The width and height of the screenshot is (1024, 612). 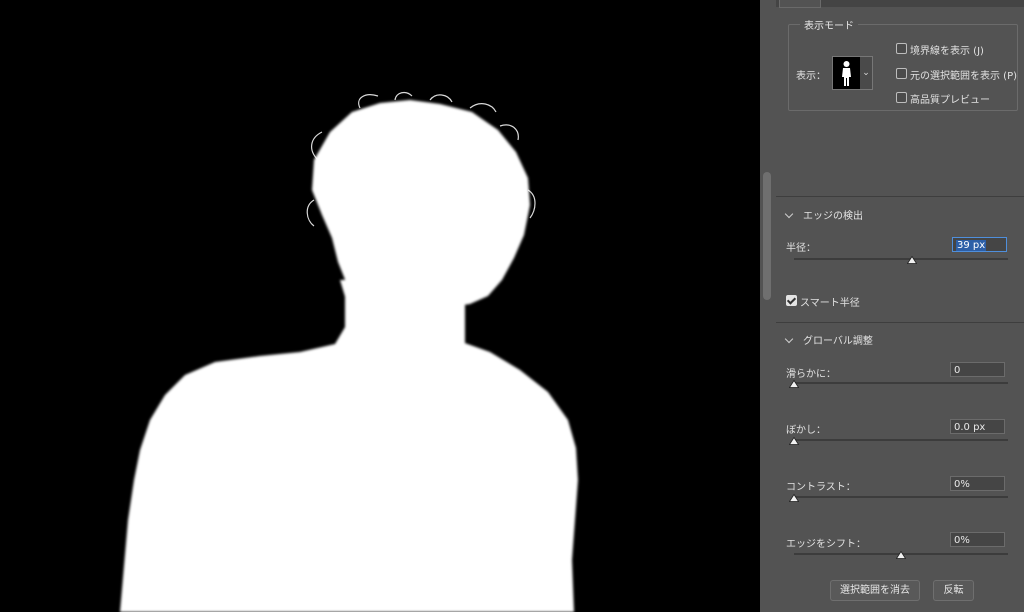 What do you see at coordinates (829, 24) in the screenshot?
I see `display-mode-legend: 表示モード` at bounding box center [829, 24].